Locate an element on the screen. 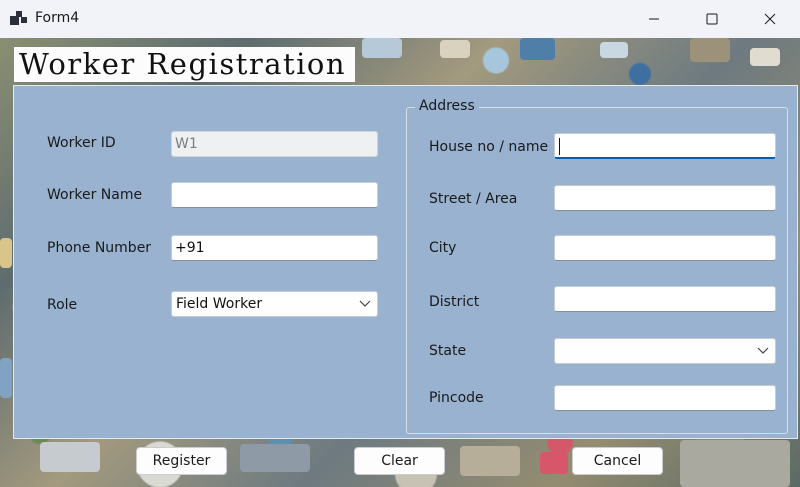 Image resolution: width=800 pixels, height=487 pixels. minimize-icon is located at coordinates (654, 19).